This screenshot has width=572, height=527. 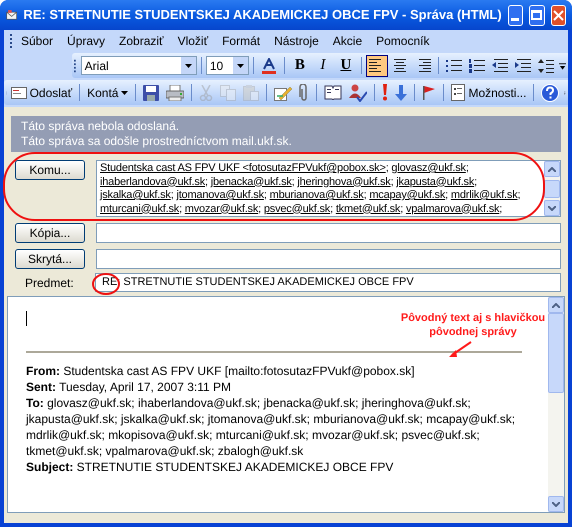 I want to click on recipient-link: jtomanova@ukf.sk, so click(x=220, y=195).